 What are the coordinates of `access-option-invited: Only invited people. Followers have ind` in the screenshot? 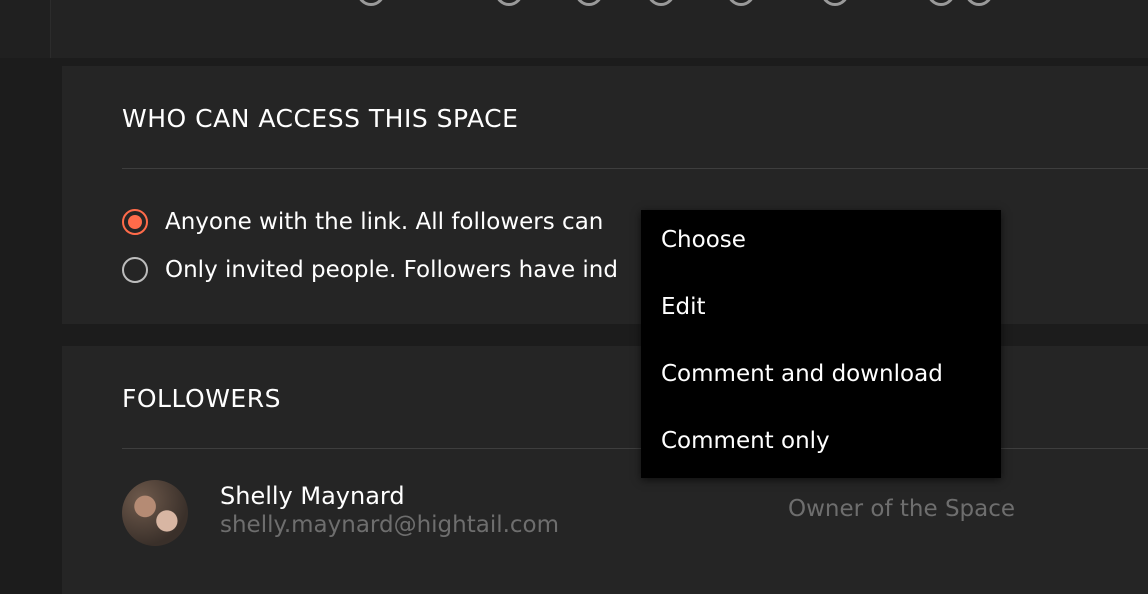 It's located at (382, 270).